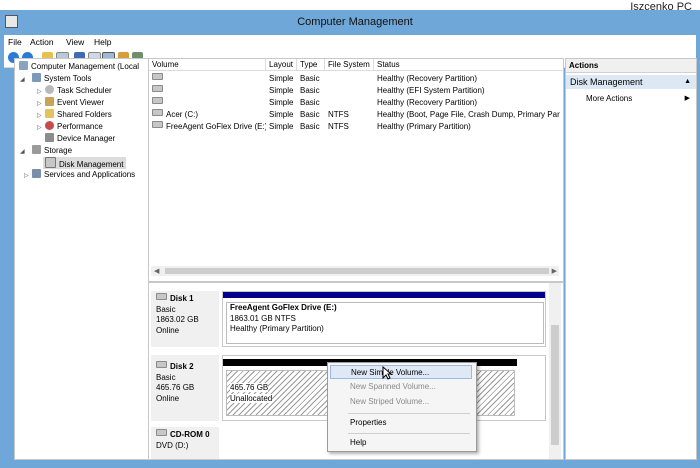 The height and width of the screenshot is (468, 700). What do you see at coordinates (42, 42) in the screenshot?
I see `menu-action: Action` at bounding box center [42, 42].